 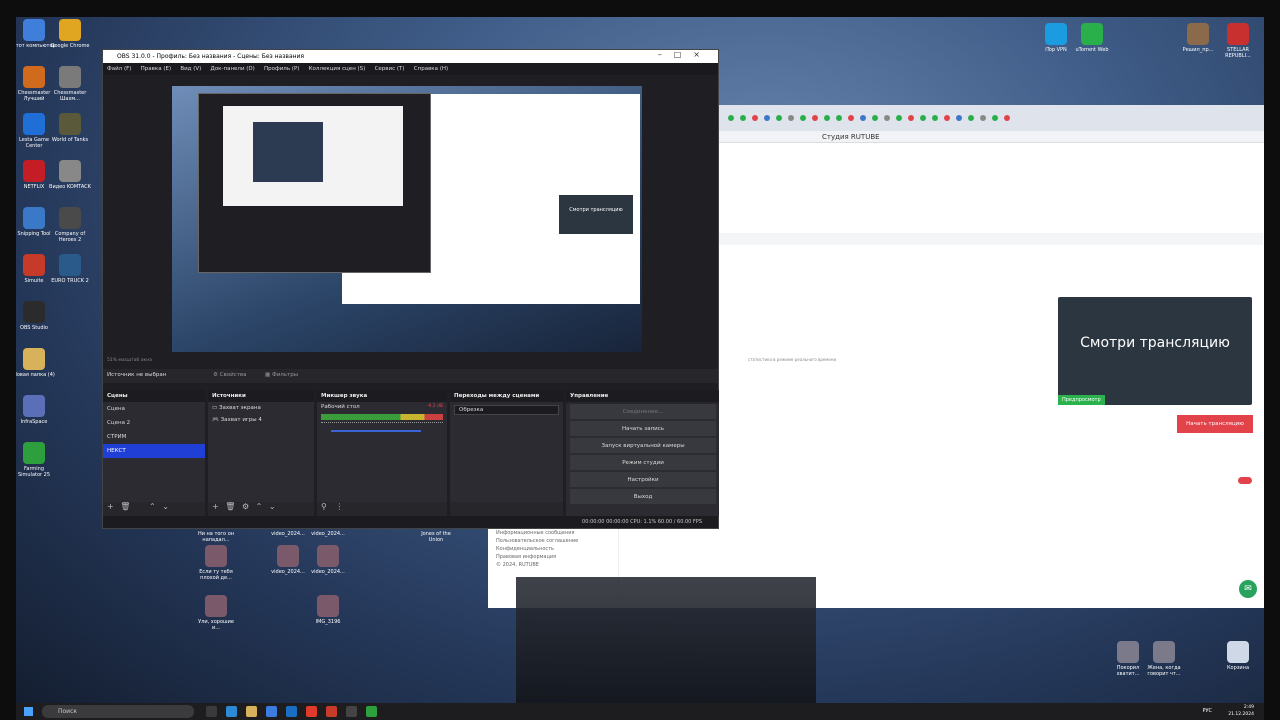 What do you see at coordinates (311, 711) in the screenshot?
I see `yandex-icon` at bounding box center [311, 711].